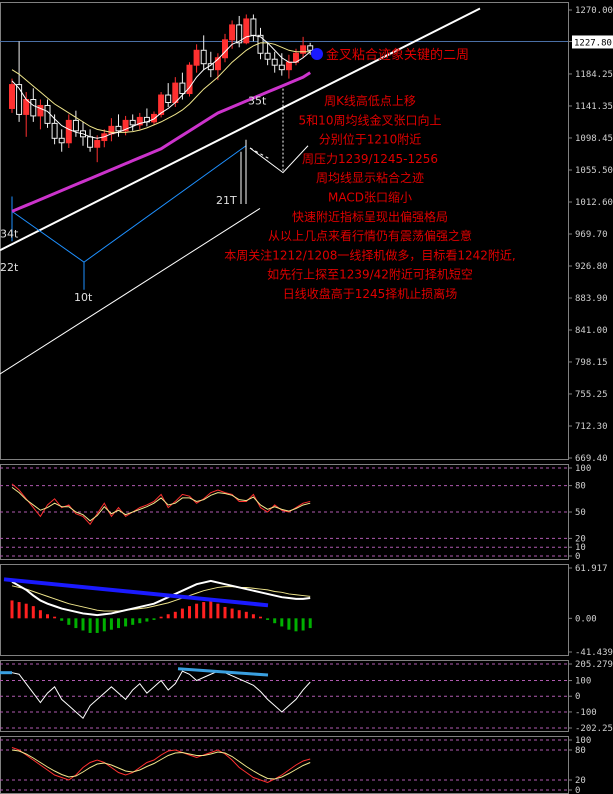 The height and width of the screenshot is (794, 613). Describe the element at coordinates (317, 54) in the screenshot. I see `callout-marker` at that location.